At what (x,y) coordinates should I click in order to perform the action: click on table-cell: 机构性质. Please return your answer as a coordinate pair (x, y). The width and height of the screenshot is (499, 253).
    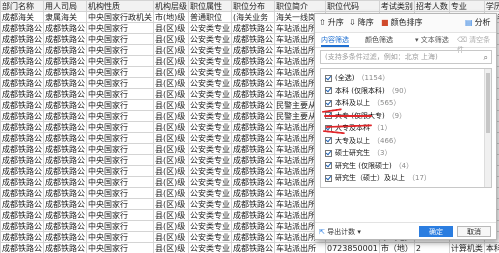
    Looking at the image, I should click on (120, 6).